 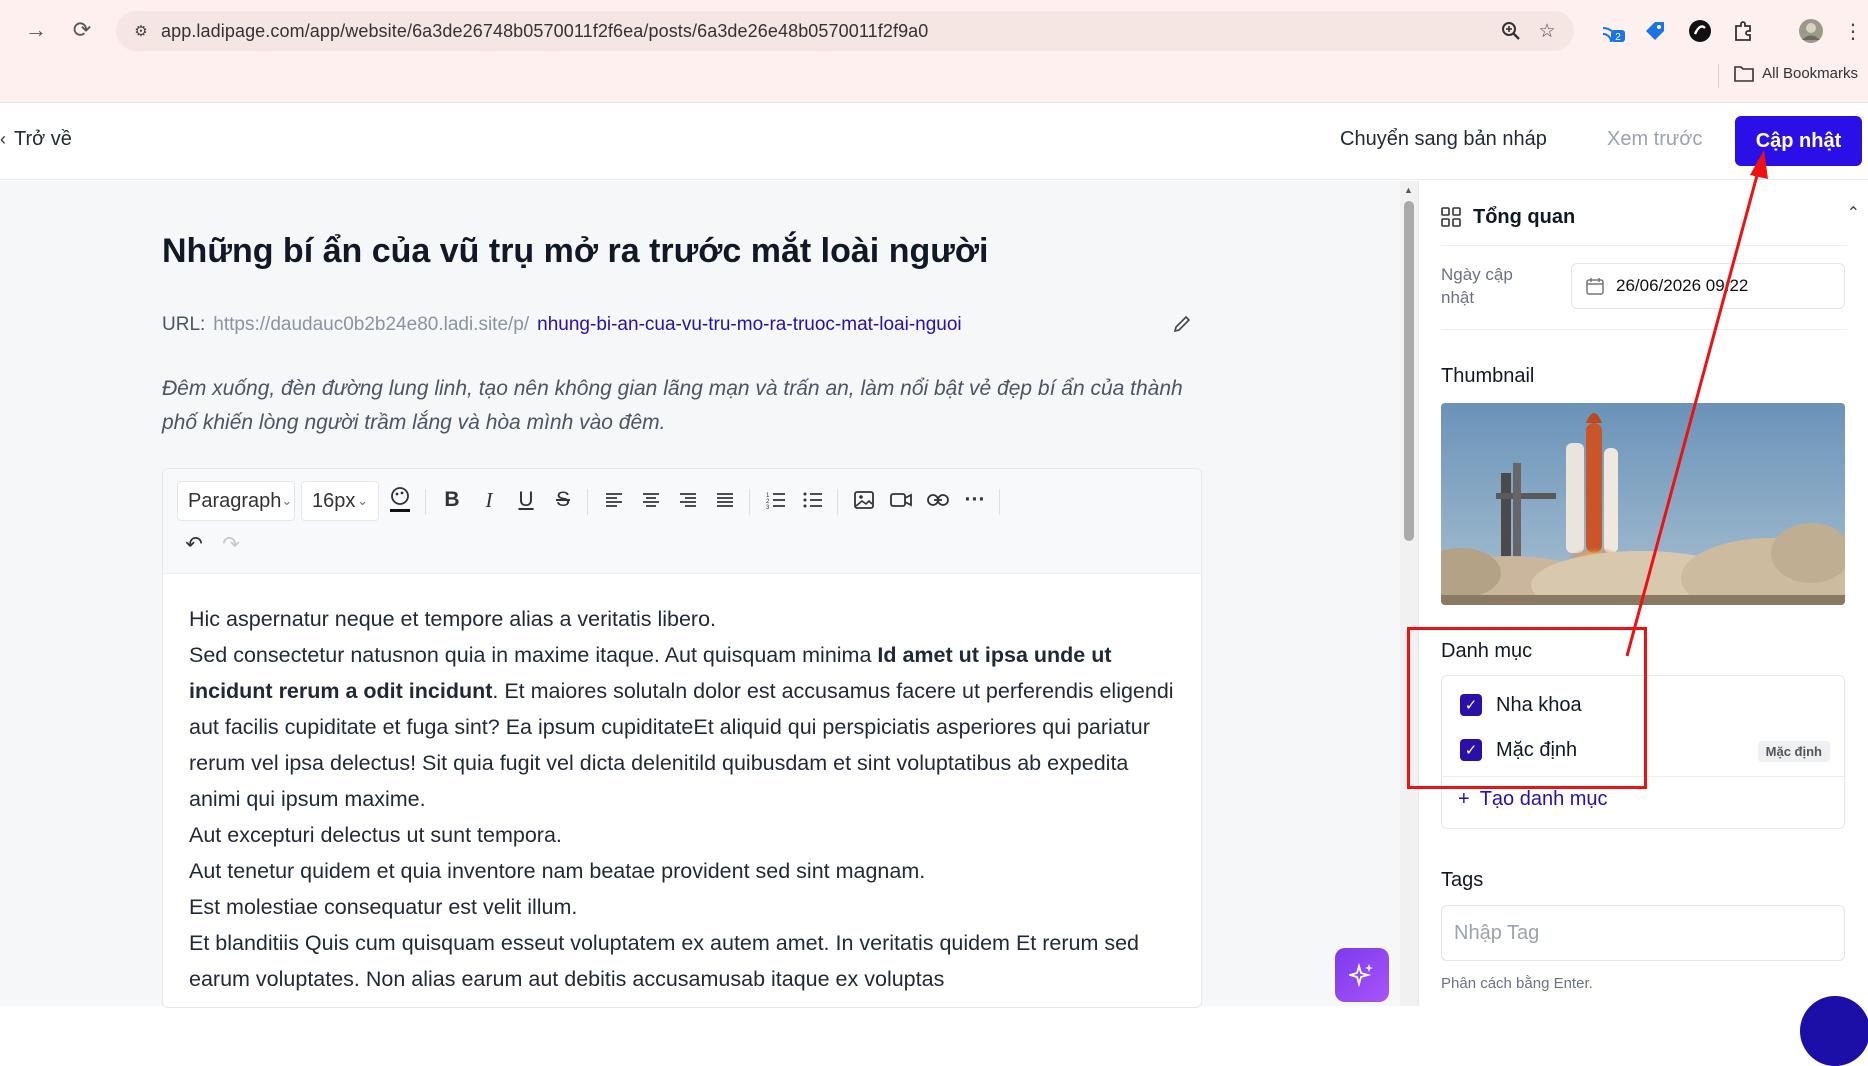 I want to click on paragraph: Aut excepturi delectus ut sunt tempora., so click(x=375, y=835).